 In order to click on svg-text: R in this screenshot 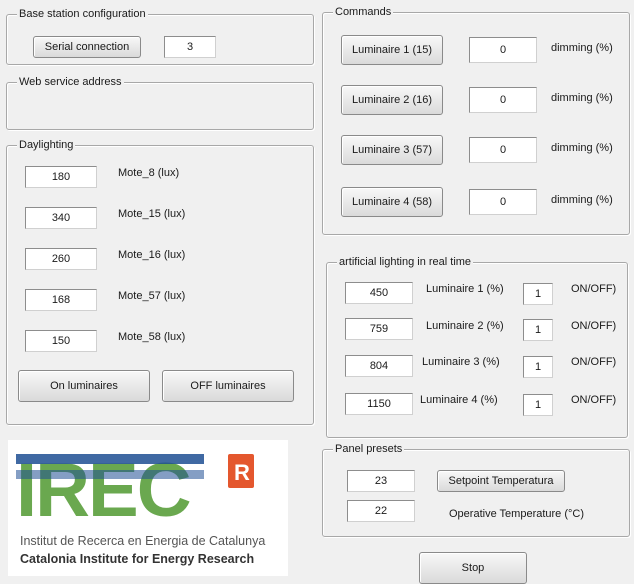, I will do `click(242, 472)`.